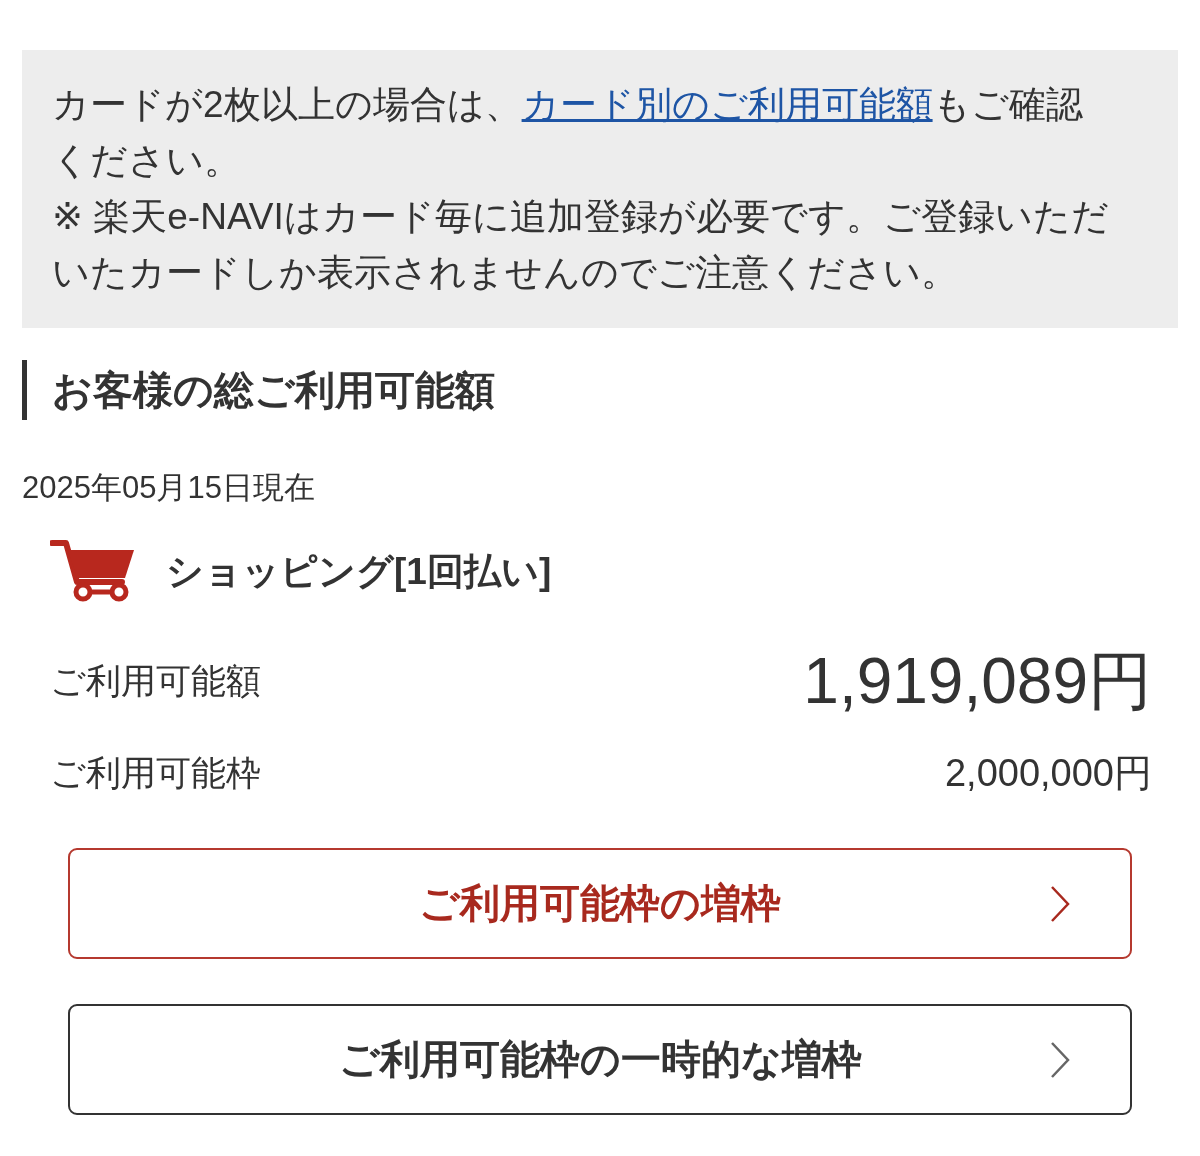  Describe the element at coordinates (600, 903) in the screenshot. I see `limit-increase-button: ご利用可能枠の増枠` at that location.